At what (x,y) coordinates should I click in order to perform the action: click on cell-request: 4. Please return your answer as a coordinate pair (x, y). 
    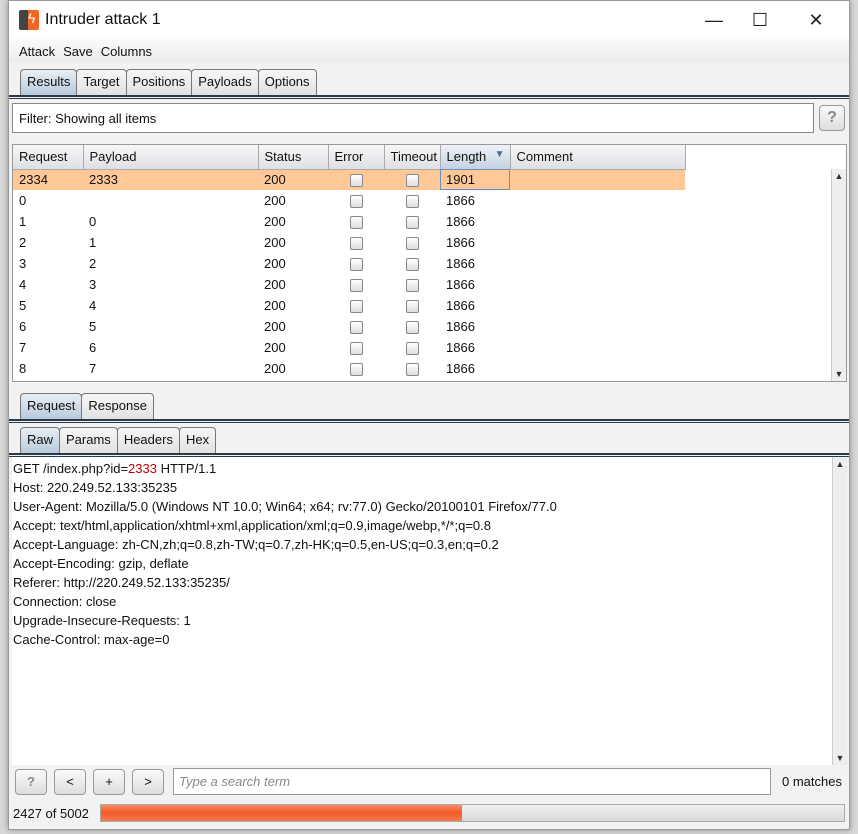
    Looking at the image, I should click on (23, 284).